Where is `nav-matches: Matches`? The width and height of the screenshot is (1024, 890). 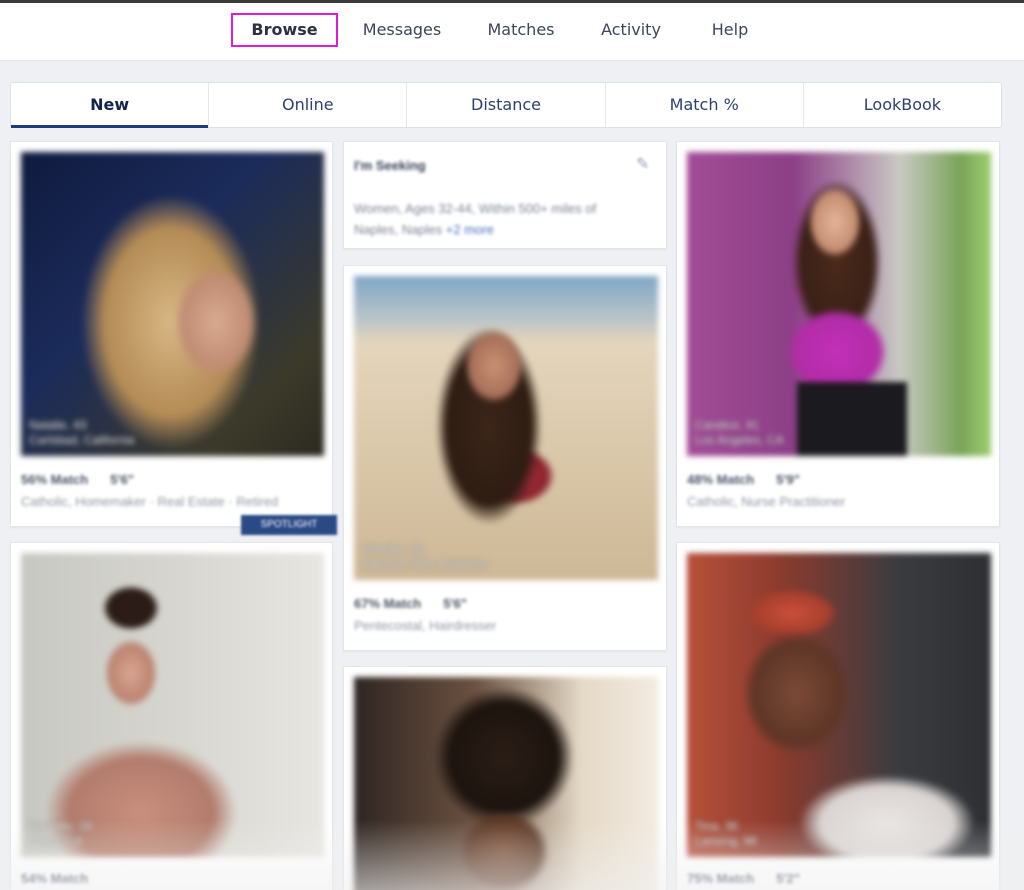 nav-matches: Matches is located at coordinates (521, 30).